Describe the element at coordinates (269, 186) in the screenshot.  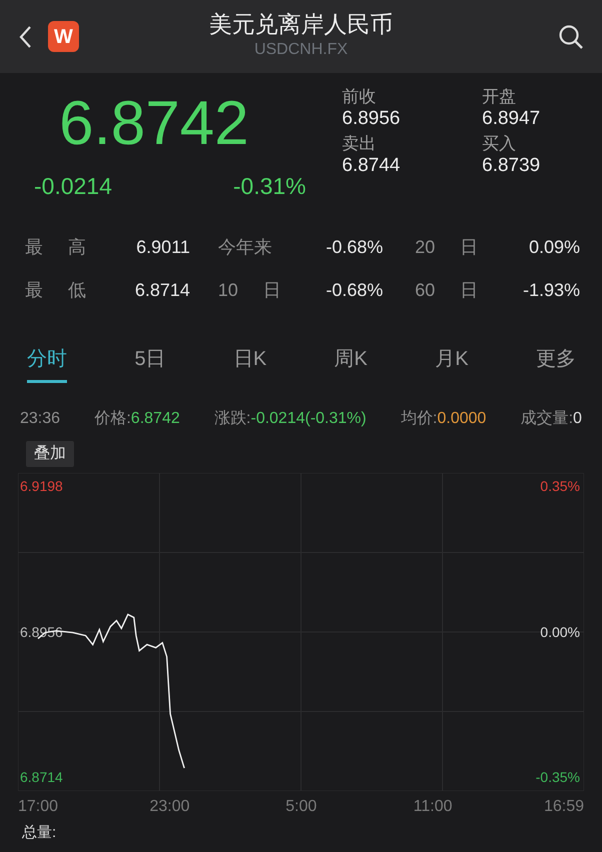
I see `change-percent: -0.31%` at that location.